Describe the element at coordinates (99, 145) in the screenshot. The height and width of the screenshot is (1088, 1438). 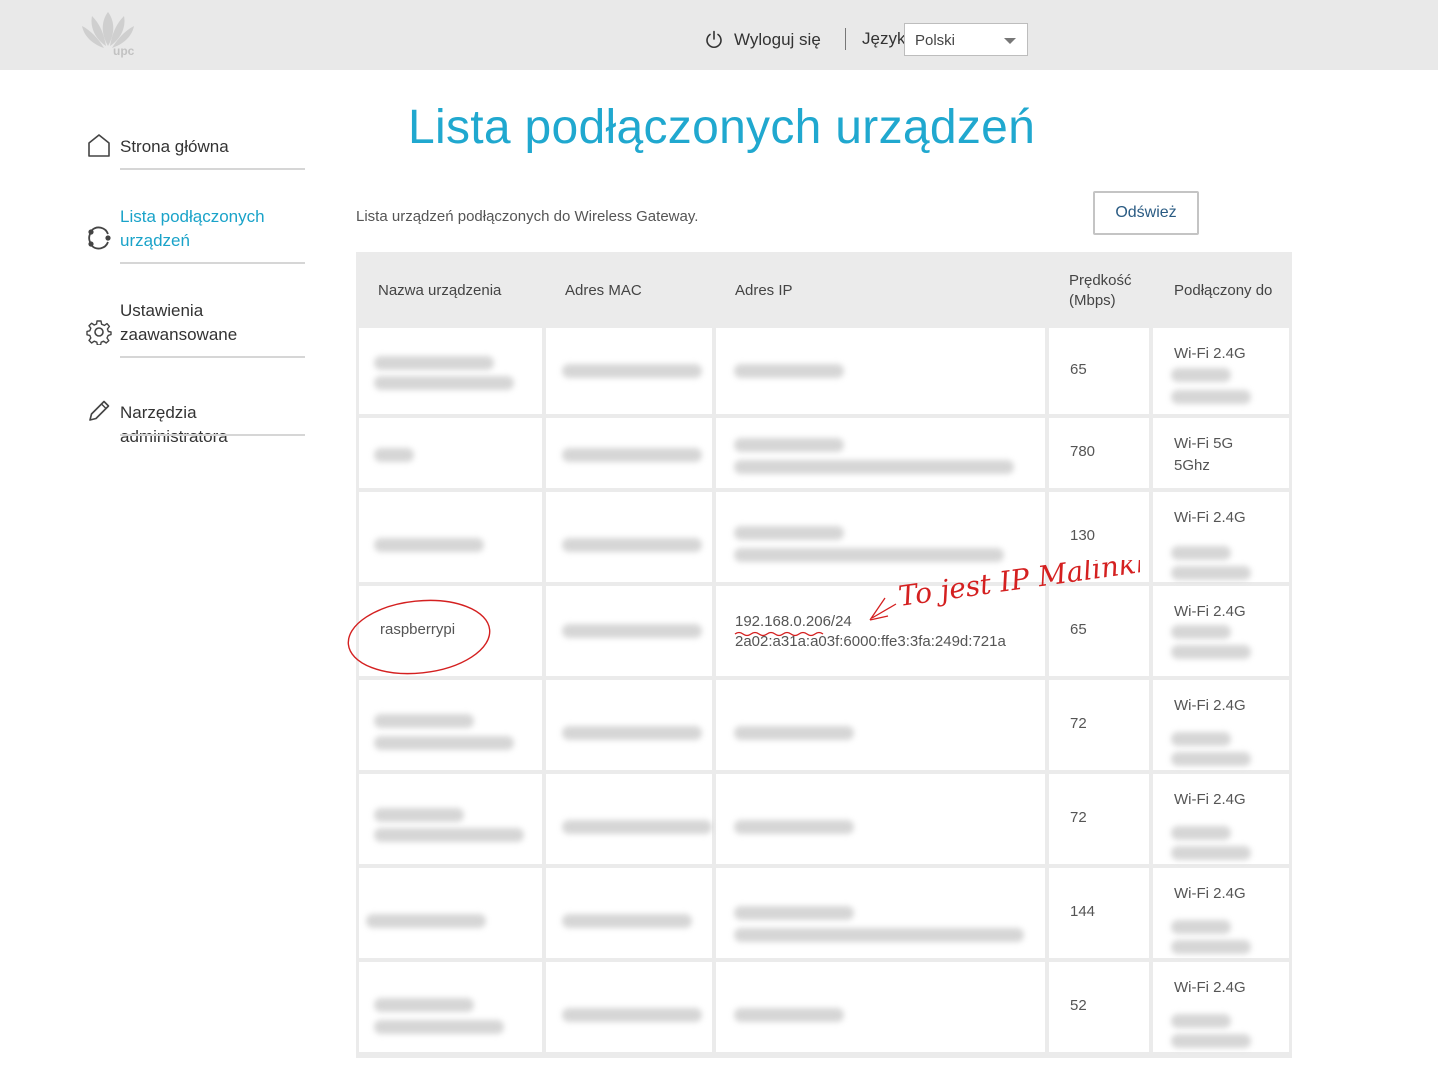
I see `home-icon` at that location.